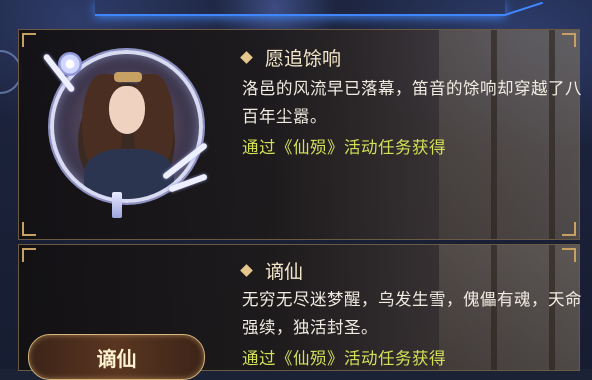 The height and width of the screenshot is (380, 592). I want to click on tassel-ornament, so click(117, 205).